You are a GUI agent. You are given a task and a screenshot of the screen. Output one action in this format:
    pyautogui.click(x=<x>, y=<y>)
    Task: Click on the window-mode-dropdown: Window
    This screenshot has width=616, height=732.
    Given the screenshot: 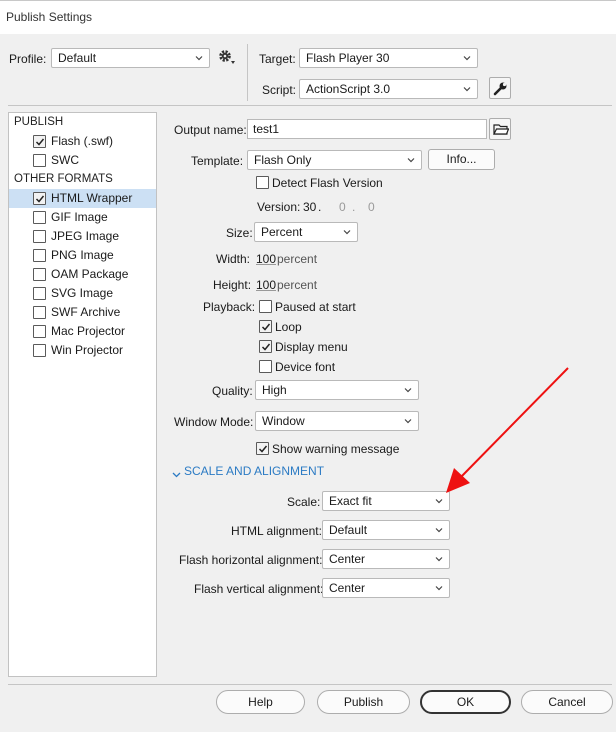 What is the action you would take?
    pyautogui.click(x=337, y=421)
    